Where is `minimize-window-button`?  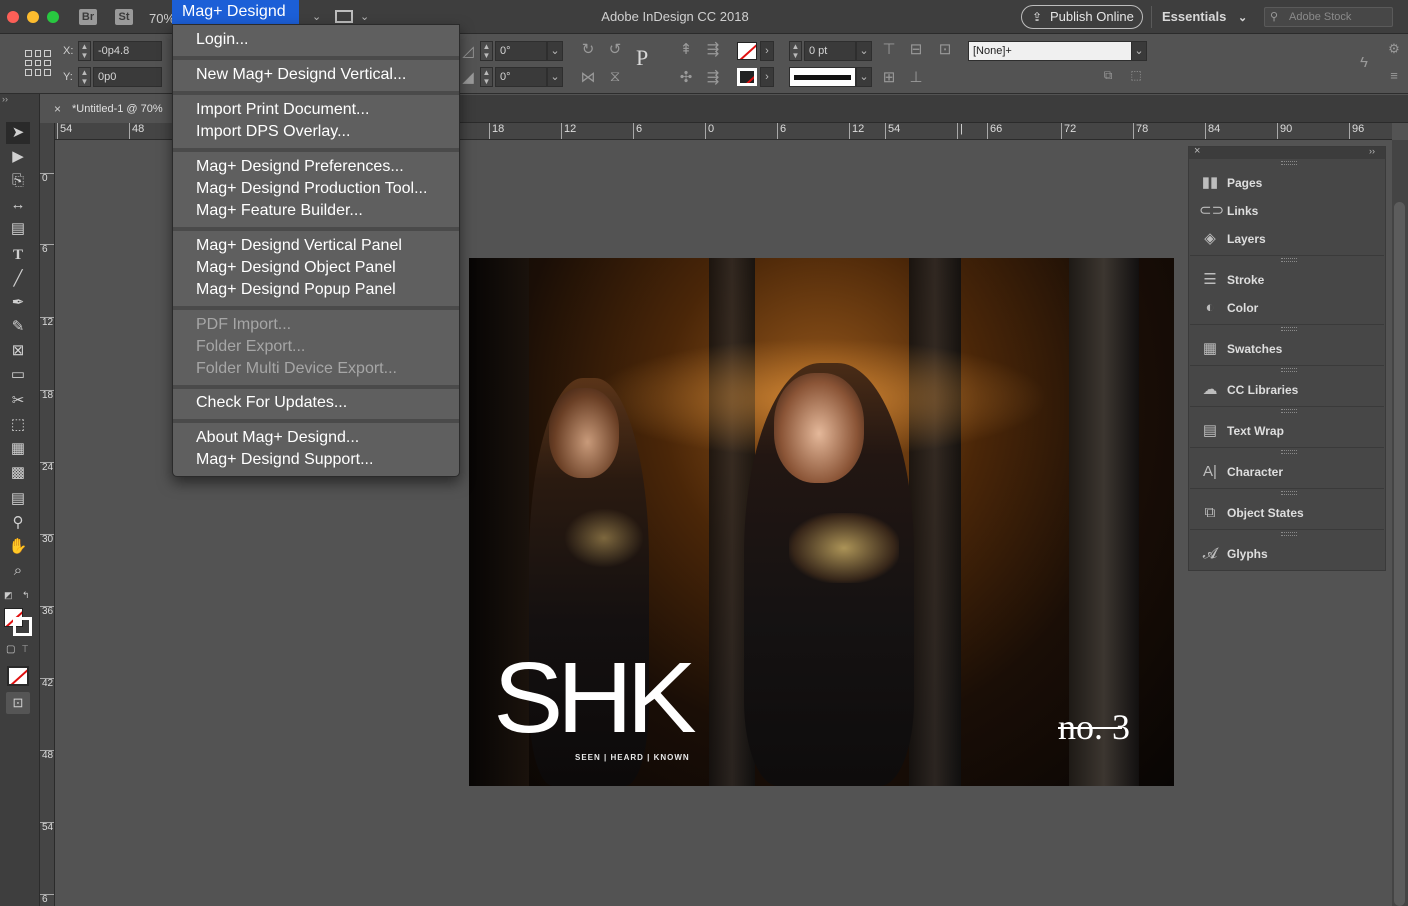
minimize-window-button is located at coordinates (33, 17).